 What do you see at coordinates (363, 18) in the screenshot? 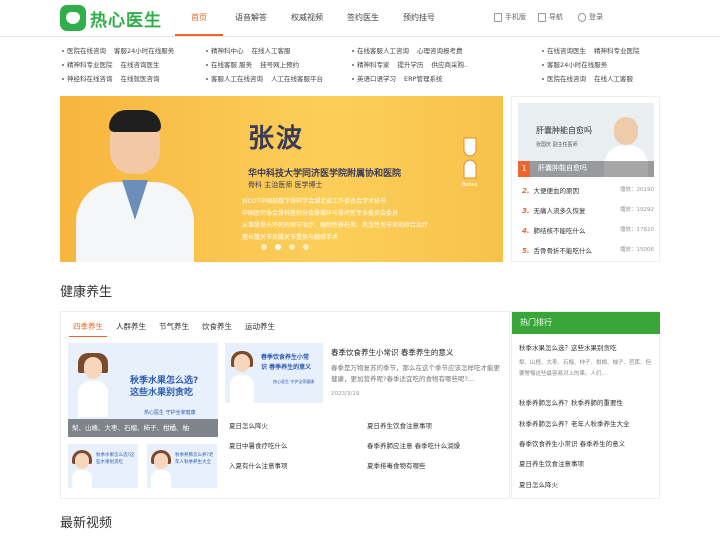
I see `nav-signed-doctor: 签约医生` at bounding box center [363, 18].